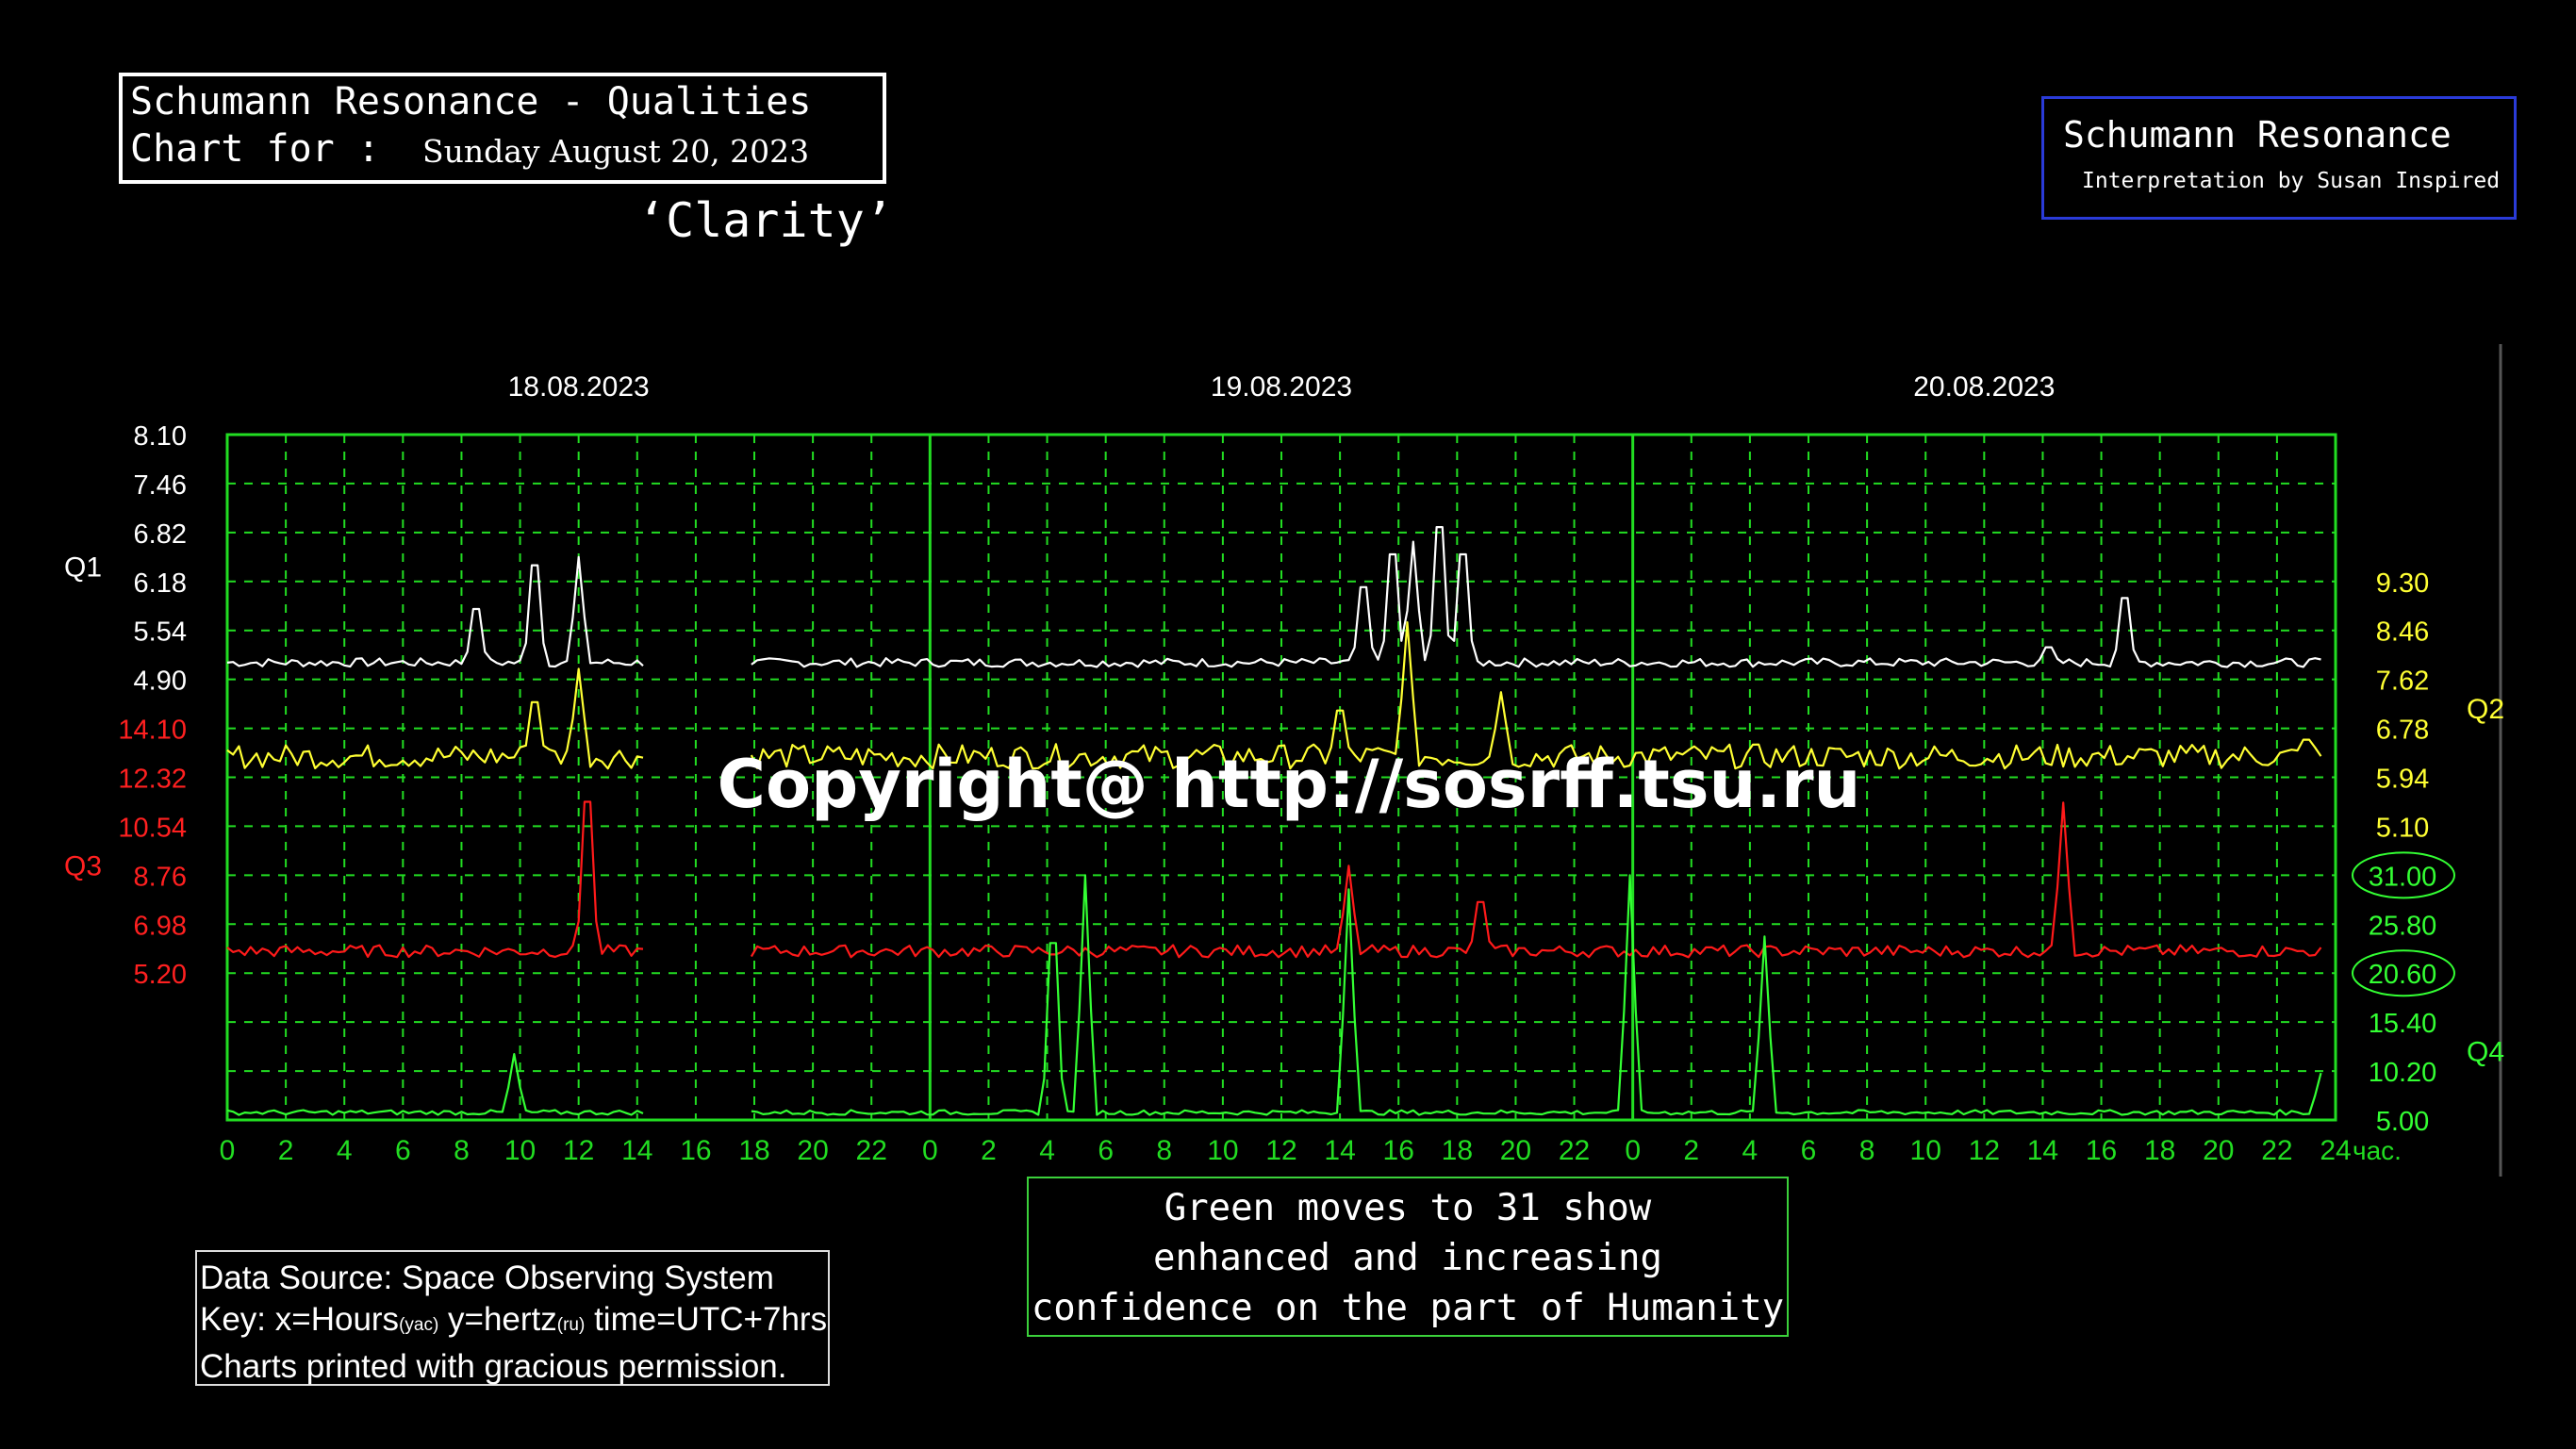 This screenshot has height=1449, width=2576. What do you see at coordinates (493, 1366) in the screenshot?
I see `source-line-3: Charts printed with gracious permission.` at bounding box center [493, 1366].